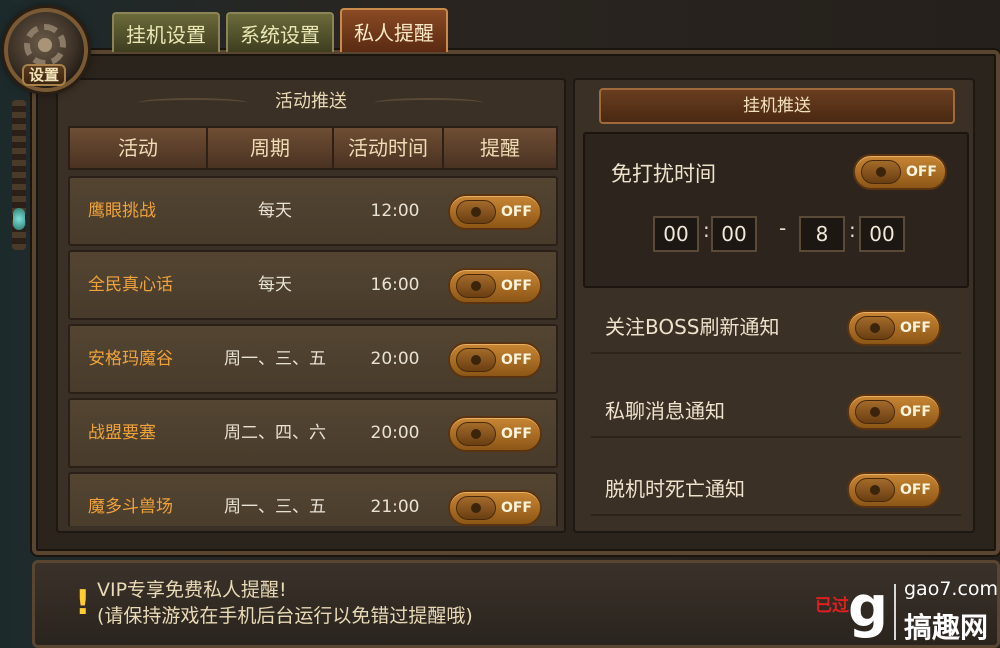 The image size is (1000, 648). I want to click on ornament-left, so click(193, 103).